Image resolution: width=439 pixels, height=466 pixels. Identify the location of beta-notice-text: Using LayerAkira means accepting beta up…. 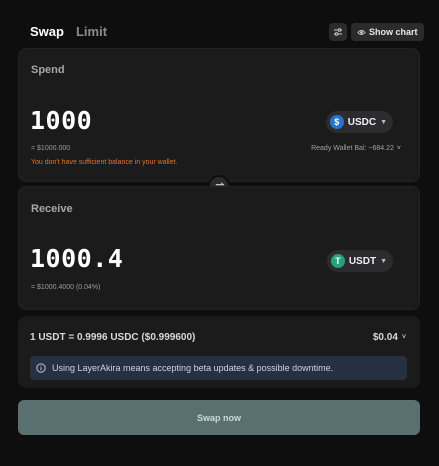
(193, 368).